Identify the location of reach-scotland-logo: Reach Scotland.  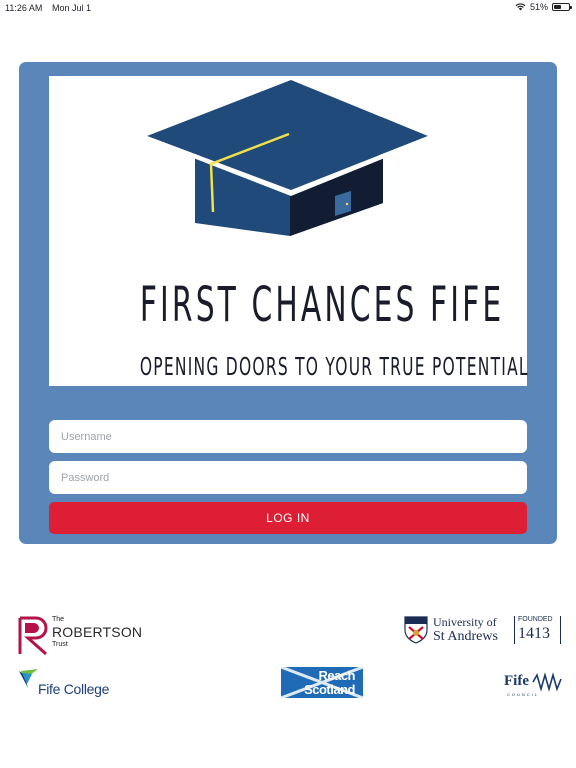
(322, 682).